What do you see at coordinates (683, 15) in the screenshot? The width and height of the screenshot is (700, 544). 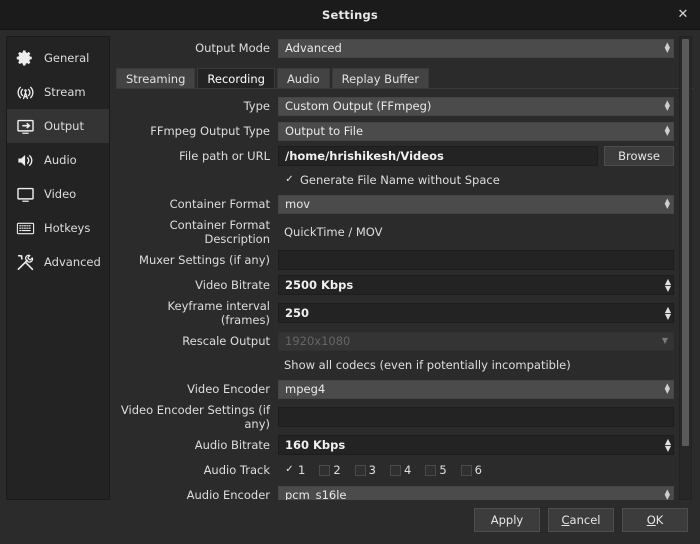 I see `close-icon: ✕` at bounding box center [683, 15].